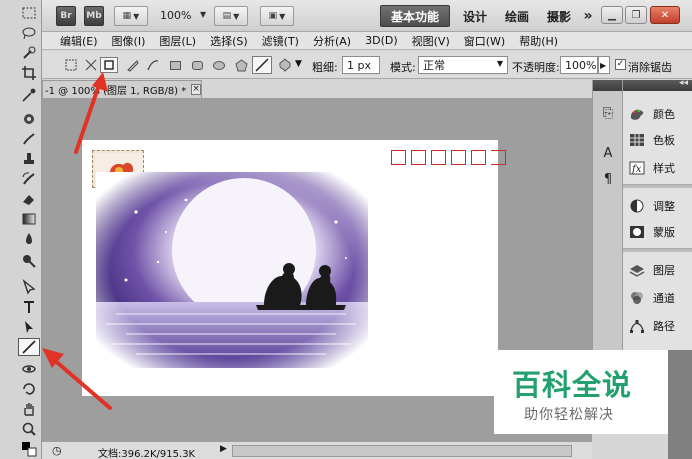 The height and width of the screenshot is (459, 692). Describe the element at coordinates (29, 347) in the screenshot. I see `line-tool-icon` at that location.